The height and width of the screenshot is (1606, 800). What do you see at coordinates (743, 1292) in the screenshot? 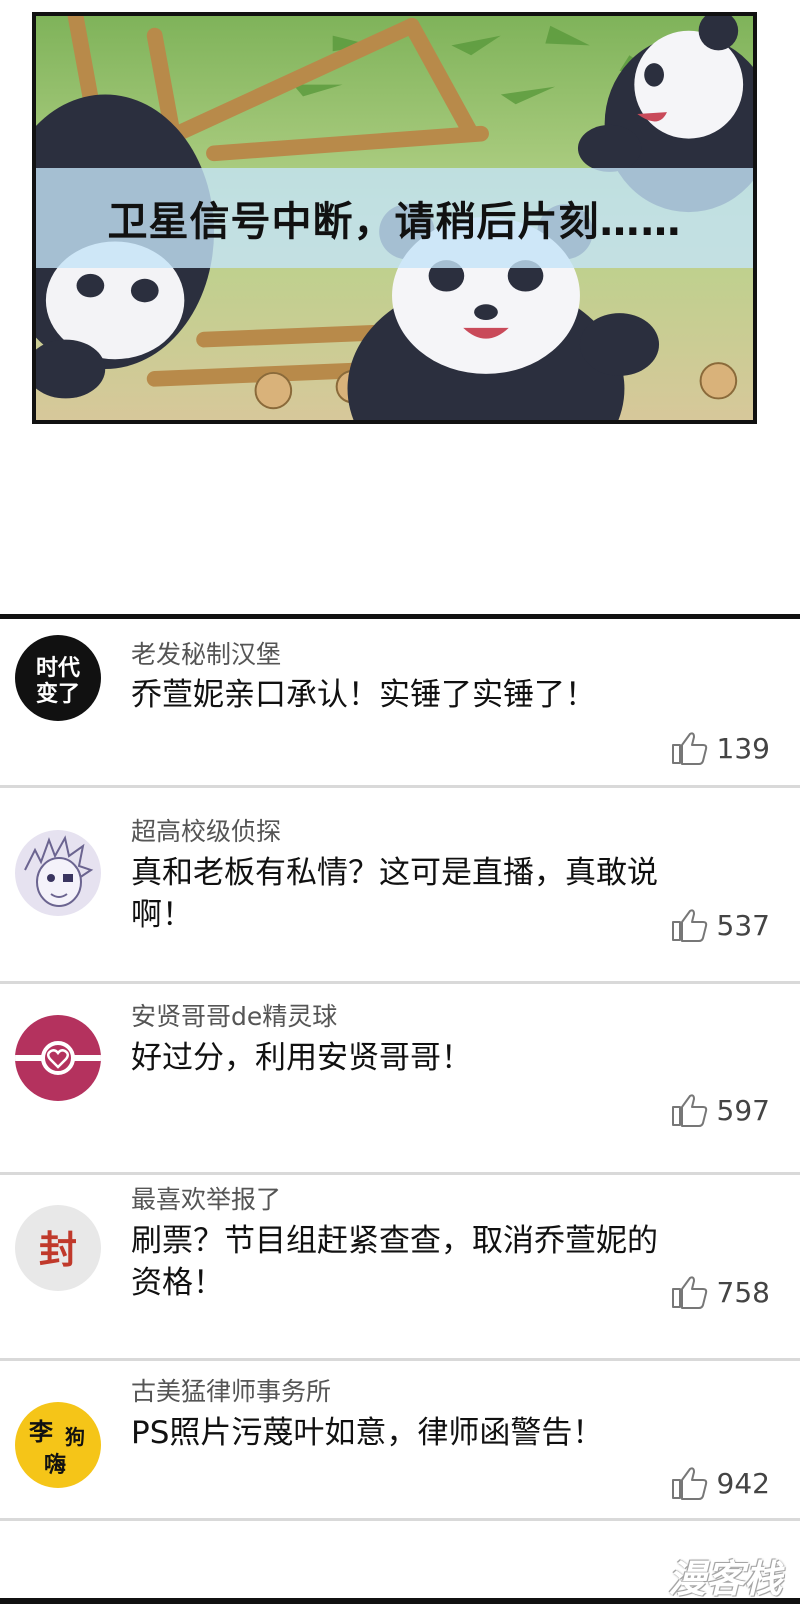
I see `like-count: 758` at bounding box center [743, 1292].